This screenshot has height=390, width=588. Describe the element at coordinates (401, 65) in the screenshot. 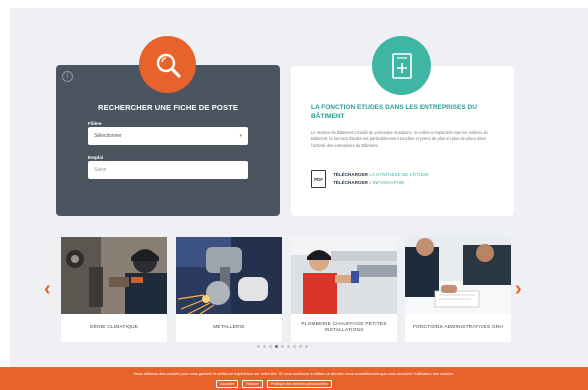

I see `document-plus-icon` at that location.